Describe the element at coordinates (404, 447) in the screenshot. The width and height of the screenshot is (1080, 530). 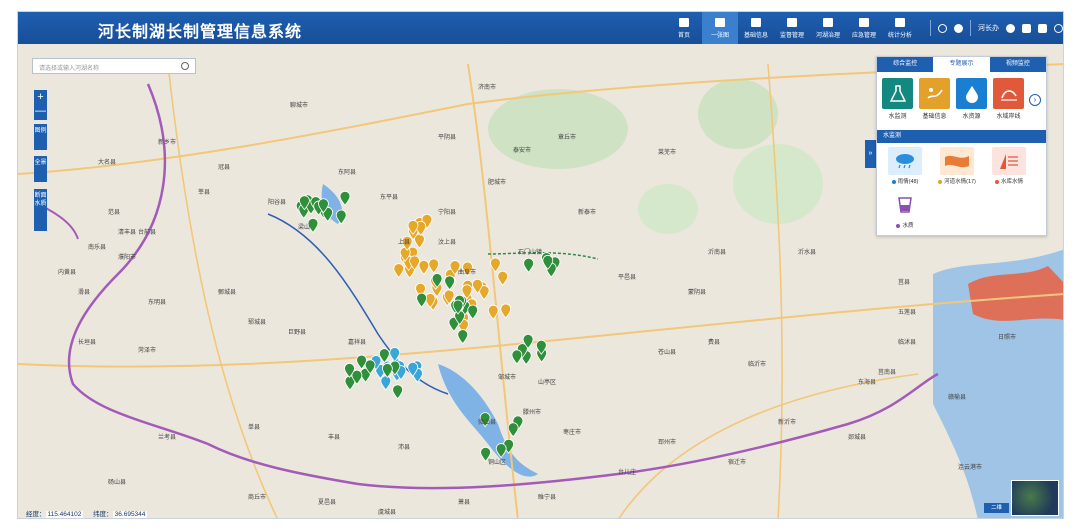
I see `place-label: 沛县` at that location.